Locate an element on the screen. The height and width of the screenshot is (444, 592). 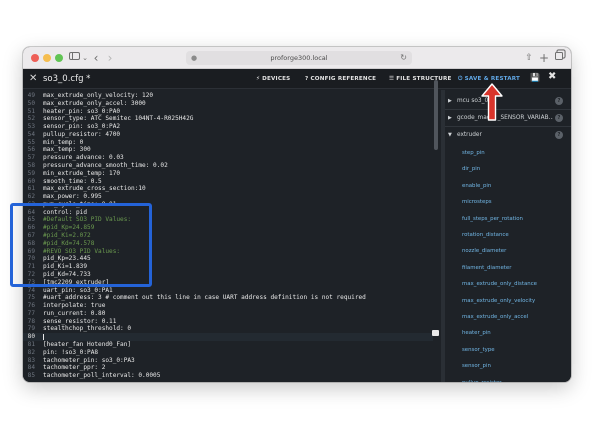
highlight-box is located at coordinates (81, 245).